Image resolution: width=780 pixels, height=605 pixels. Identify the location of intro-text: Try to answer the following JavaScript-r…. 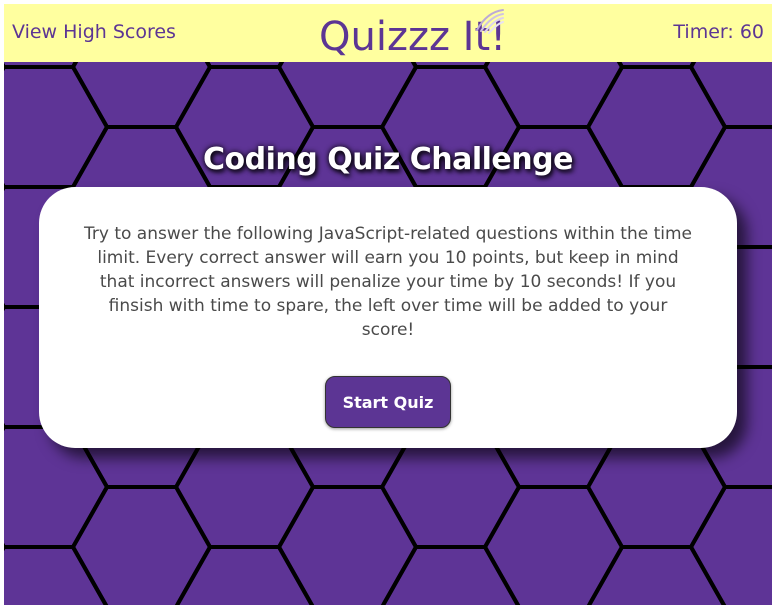
(388, 282).